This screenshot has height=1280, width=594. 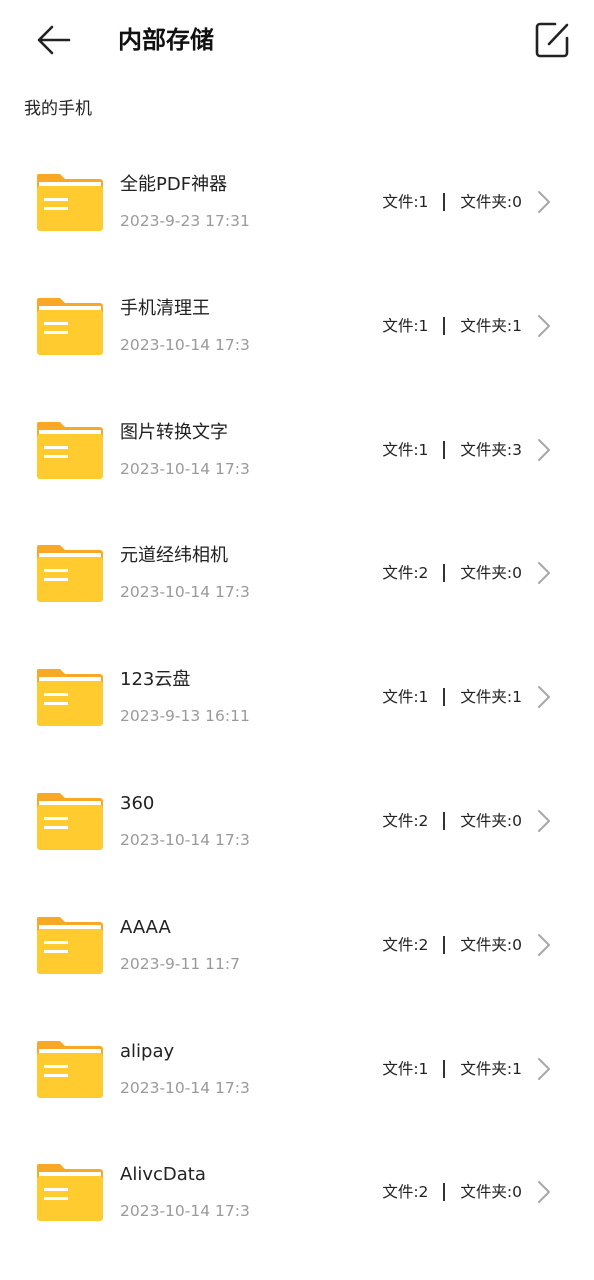 What do you see at coordinates (165, 308) in the screenshot?
I see `folder-name: 手机清理王` at bounding box center [165, 308].